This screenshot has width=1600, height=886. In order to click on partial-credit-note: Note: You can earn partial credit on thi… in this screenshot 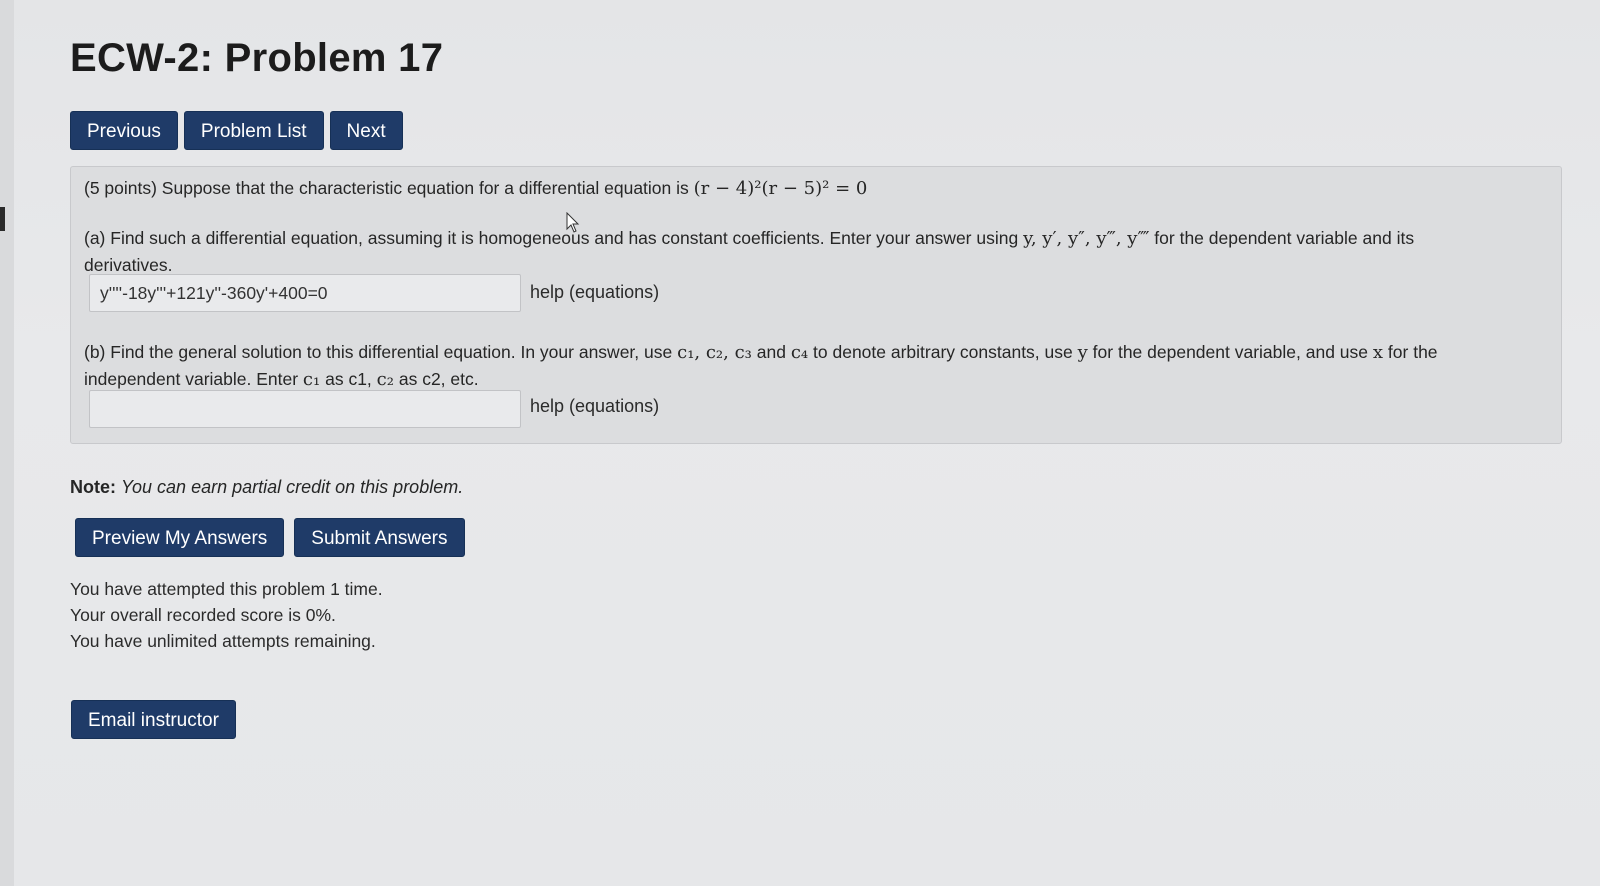, I will do `click(266, 487)`.